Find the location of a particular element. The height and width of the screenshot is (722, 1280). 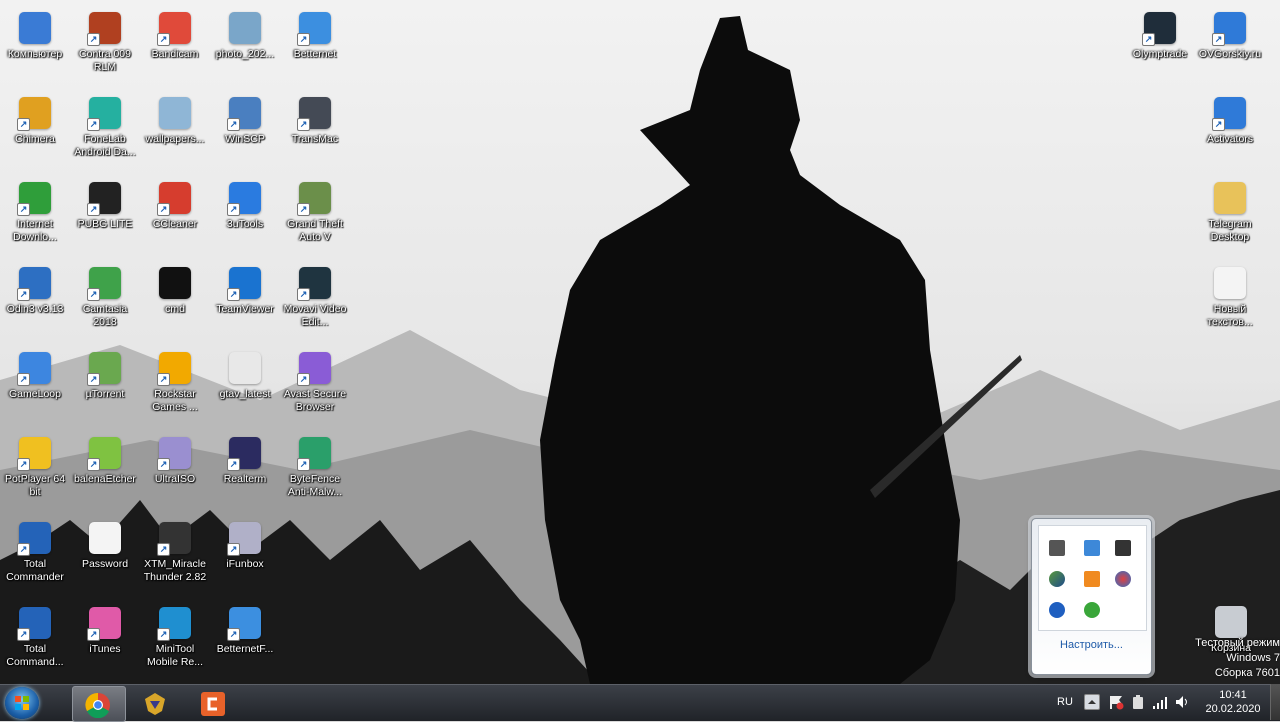

desktop-shortcut-label: Avast Secure Browser is located at coordinates (315, 400).